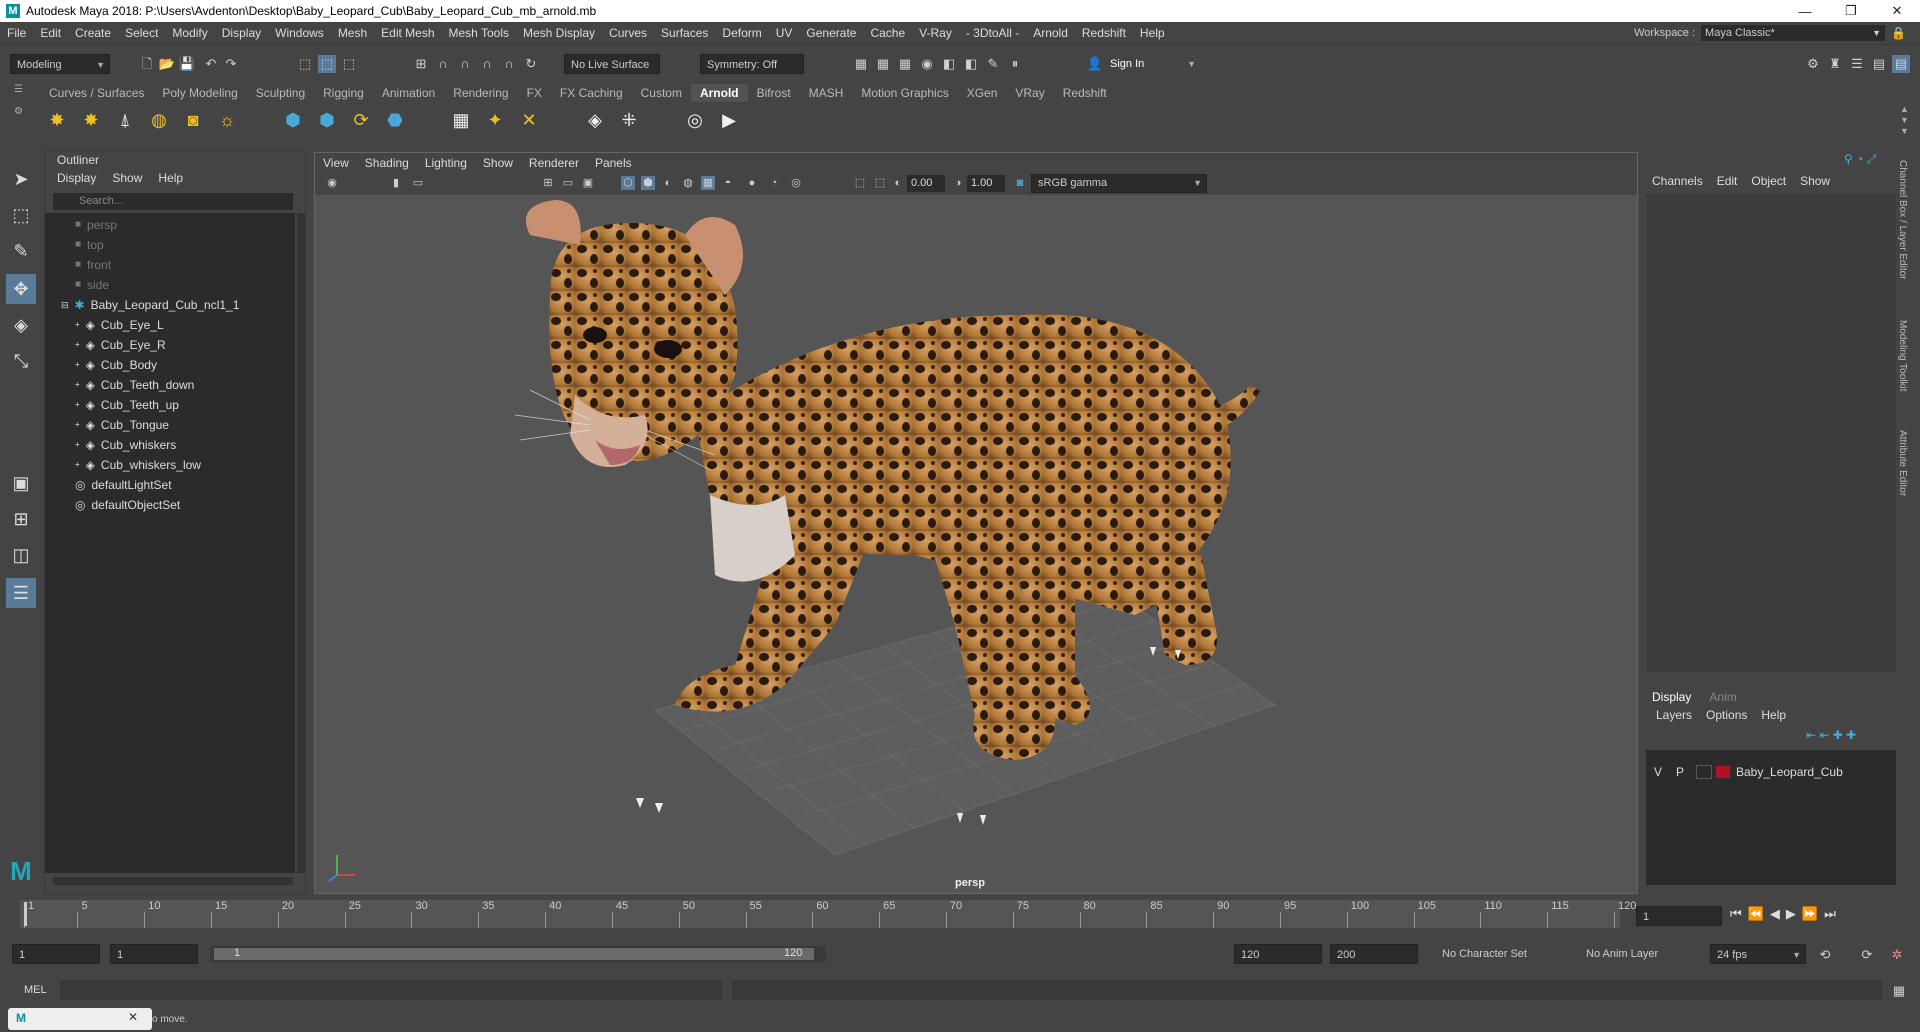 Image resolution: width=1920 pixels, height=1032 pixels. Describe the element at coordinates (926, 183) in the screenshot. I see `exposure-field: 0.00` at that location.